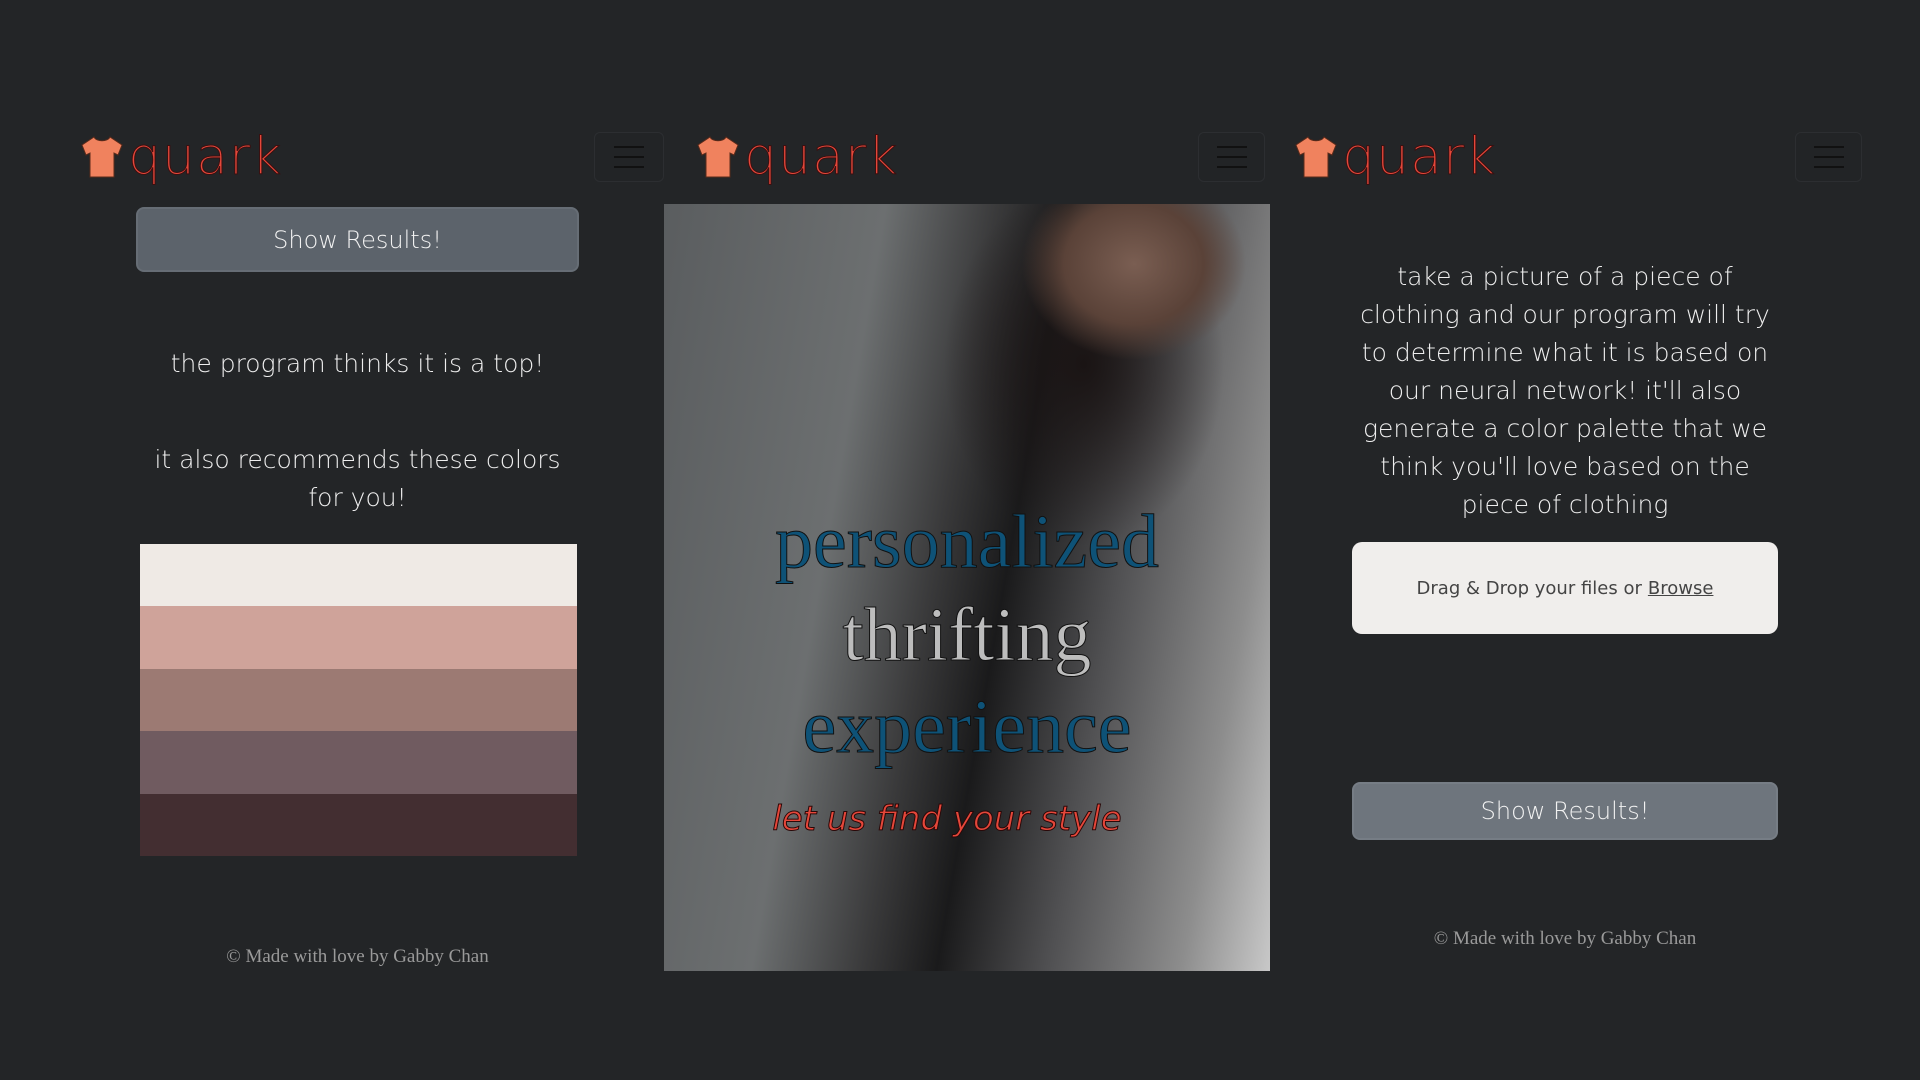  Describe the element at coordinates (357, 363) in the screenshot. I see `prediction-text: the program thinks it is a top!` at that location.